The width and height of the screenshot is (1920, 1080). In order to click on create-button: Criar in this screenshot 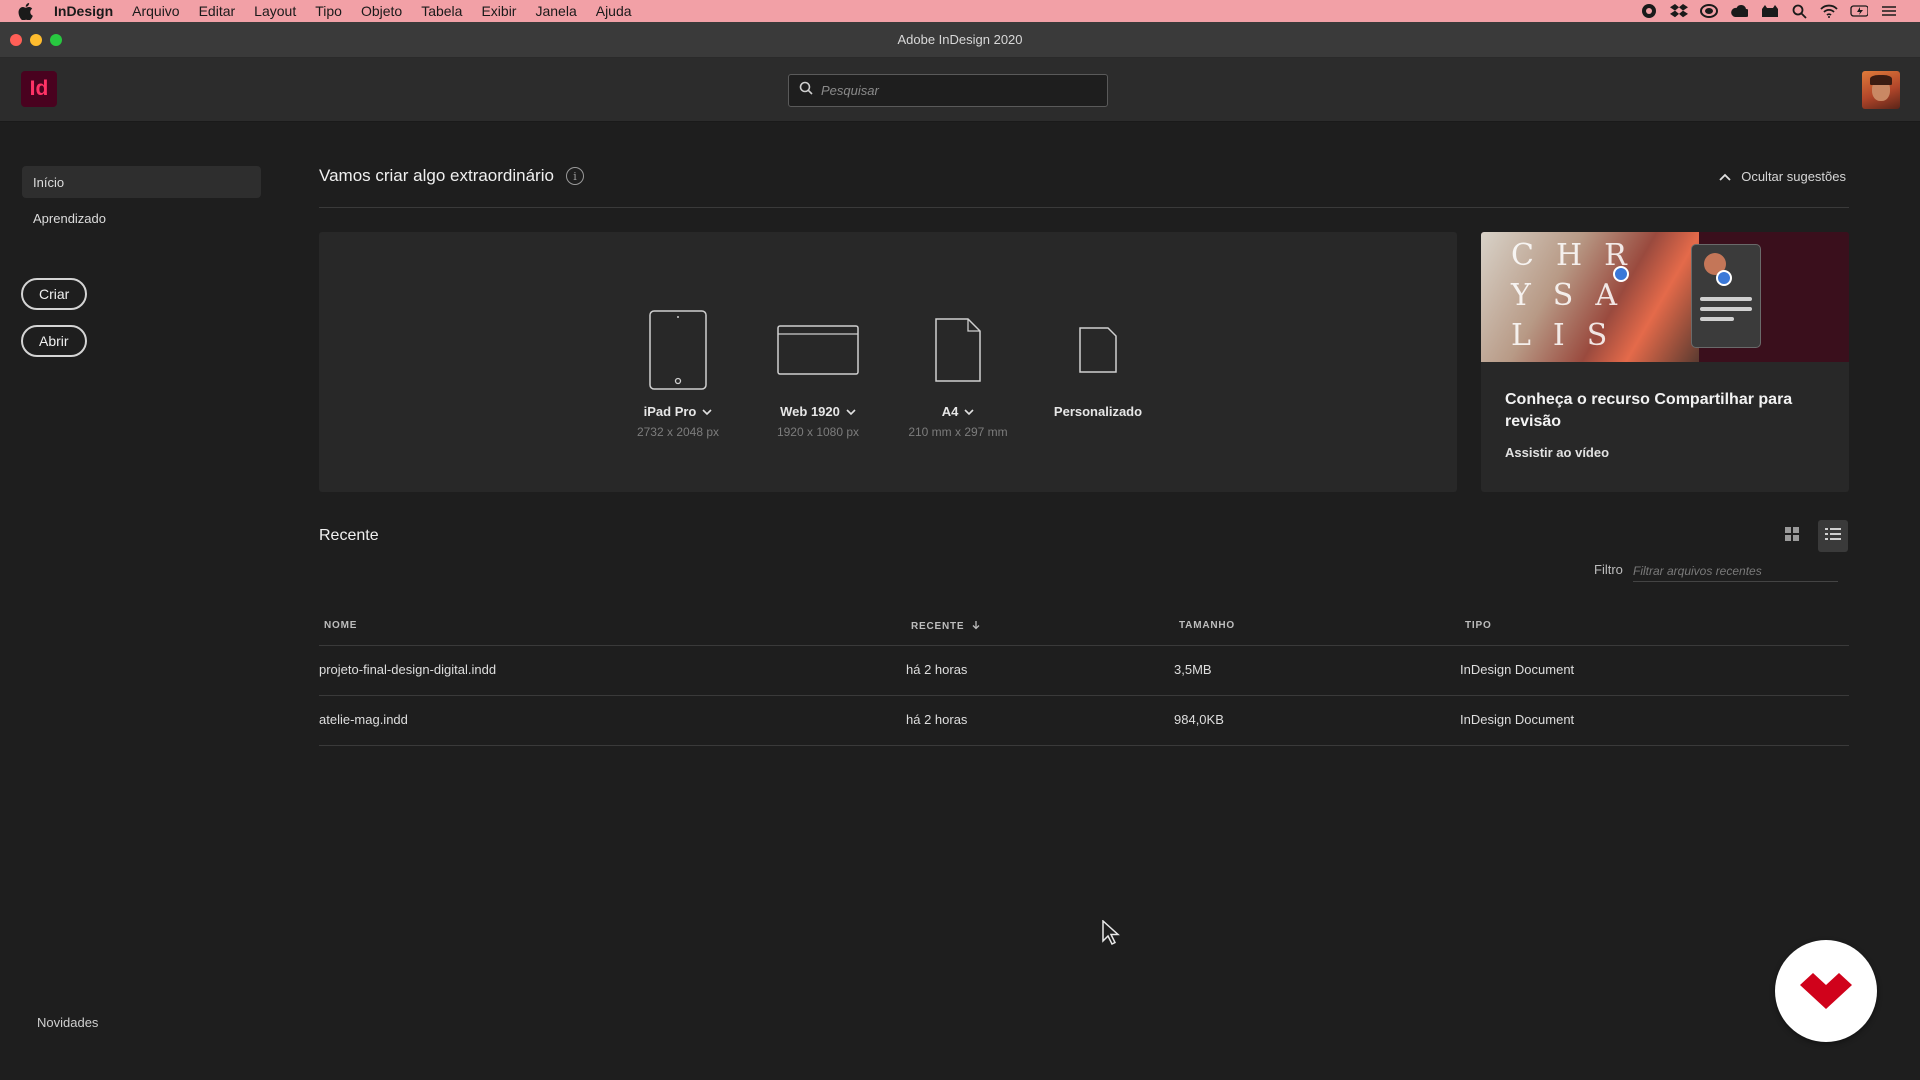, I will do `click(54, 294)`.